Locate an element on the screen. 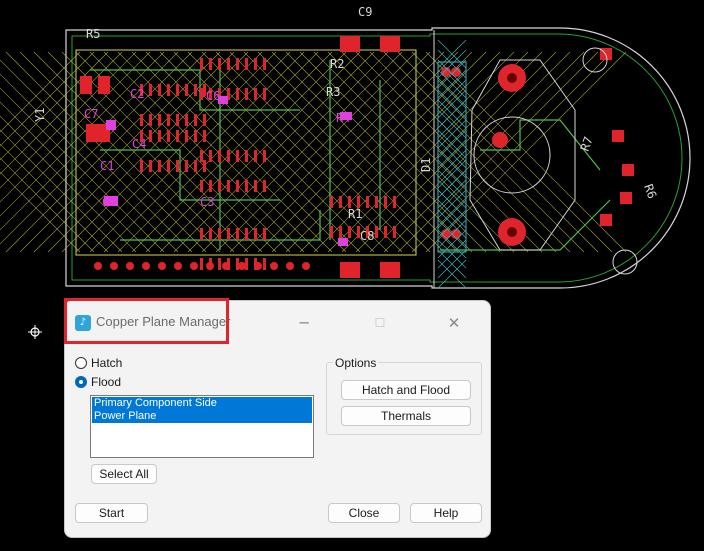 The image size is (704, 551). select-all-button: Select All is located at coordinates (124, 474).